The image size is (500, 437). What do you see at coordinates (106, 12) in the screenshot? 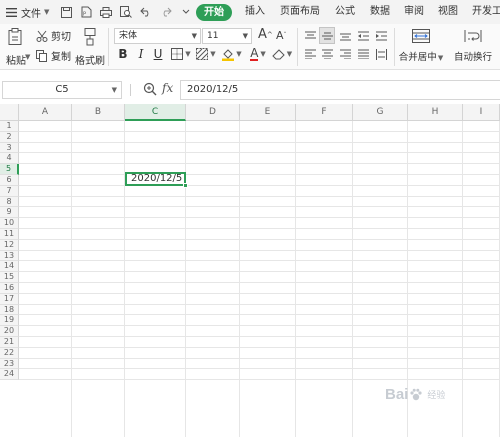
I see `print-icon` at bounding box center [106, 12].